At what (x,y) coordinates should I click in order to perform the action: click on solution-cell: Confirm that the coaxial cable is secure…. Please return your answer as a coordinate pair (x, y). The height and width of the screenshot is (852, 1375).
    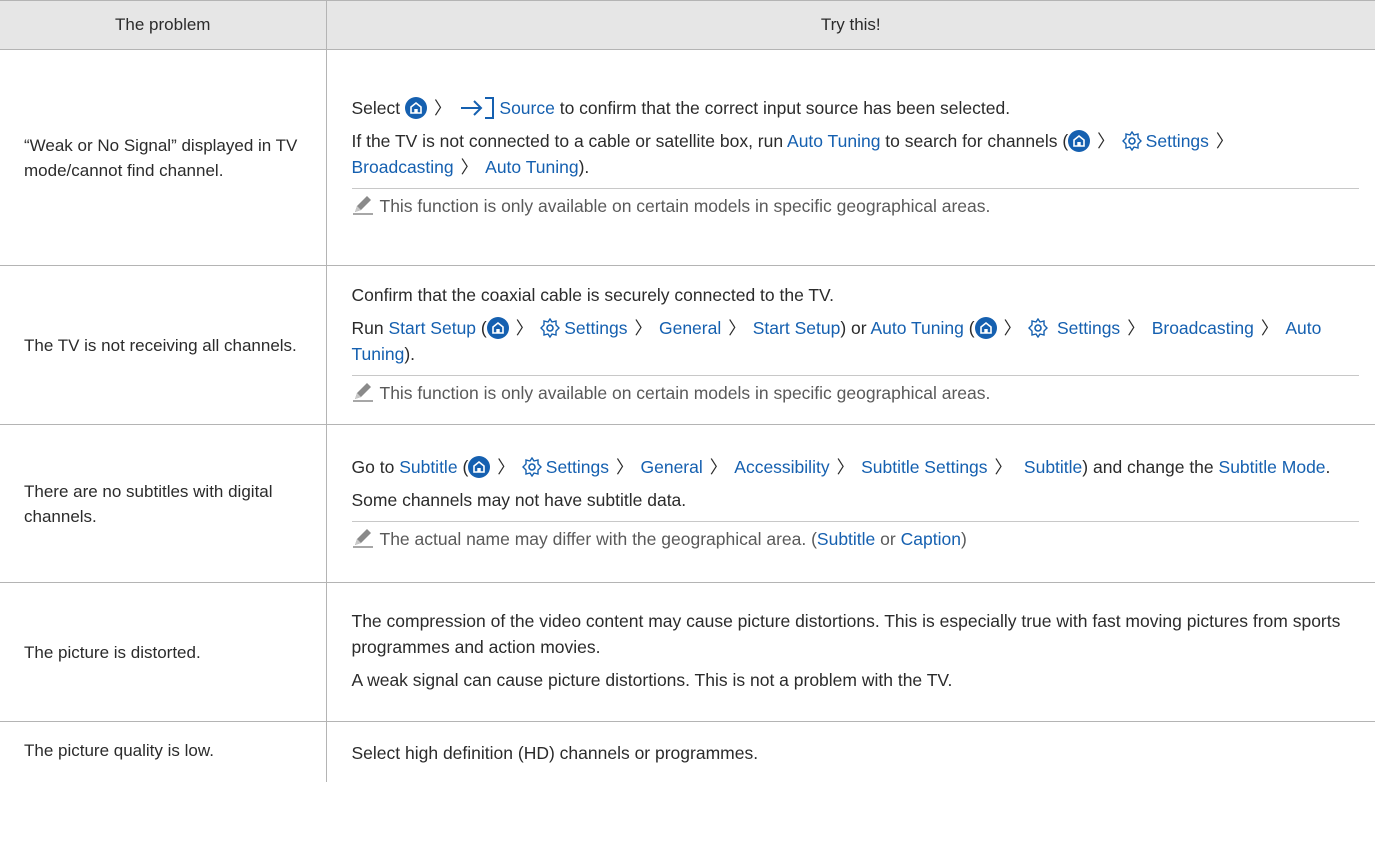
    Looking at the image, I should click on (850, 345).